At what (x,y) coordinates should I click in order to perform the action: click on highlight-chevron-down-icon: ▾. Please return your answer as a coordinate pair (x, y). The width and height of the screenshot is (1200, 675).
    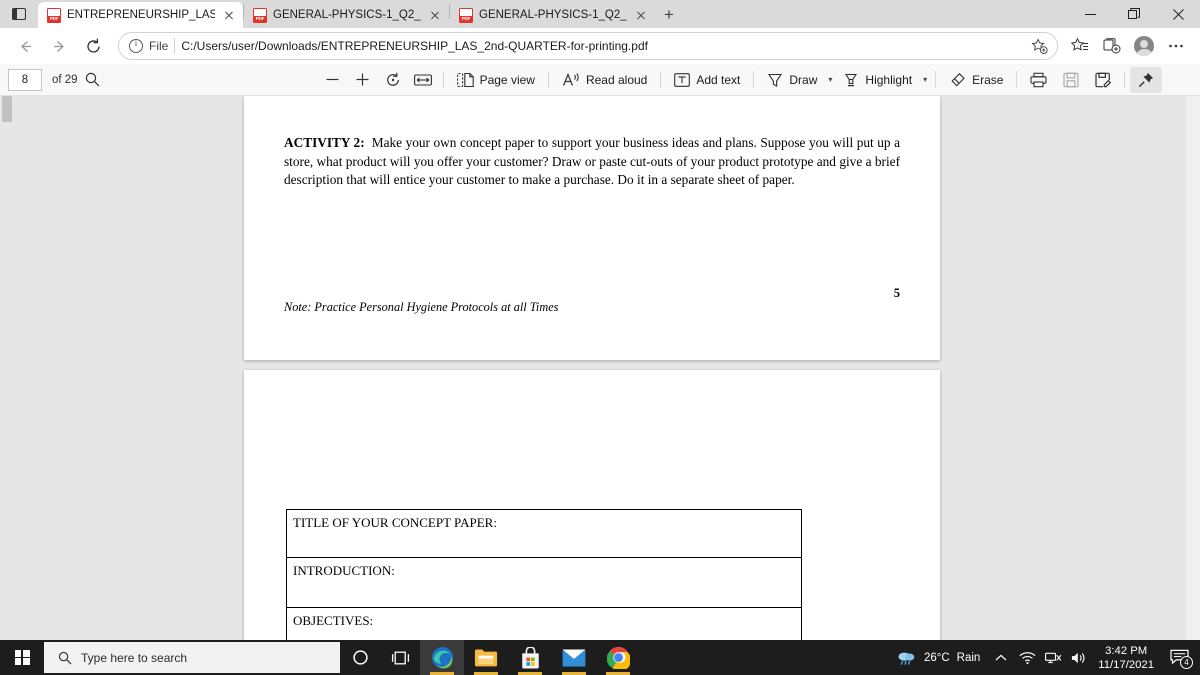
    Looking at the image, I should click on (925, 79).